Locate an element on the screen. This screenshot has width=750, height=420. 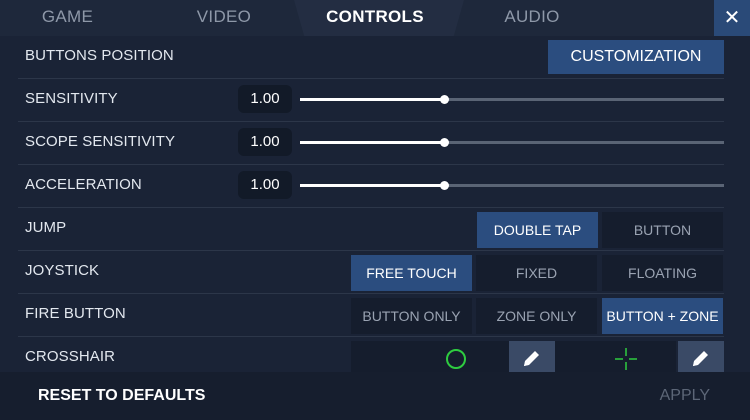
joystick-label: JOYSTICK is located at coordinates (62, 270).